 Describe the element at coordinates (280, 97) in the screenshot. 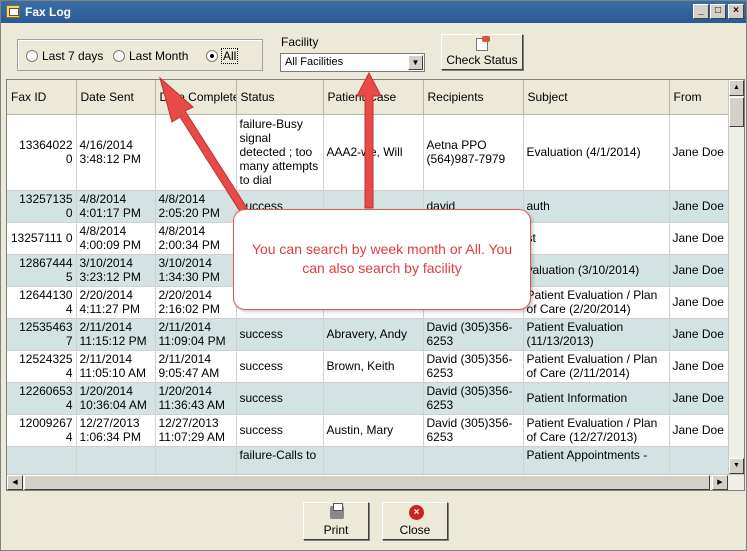

I see `column-header: Status` at that location.